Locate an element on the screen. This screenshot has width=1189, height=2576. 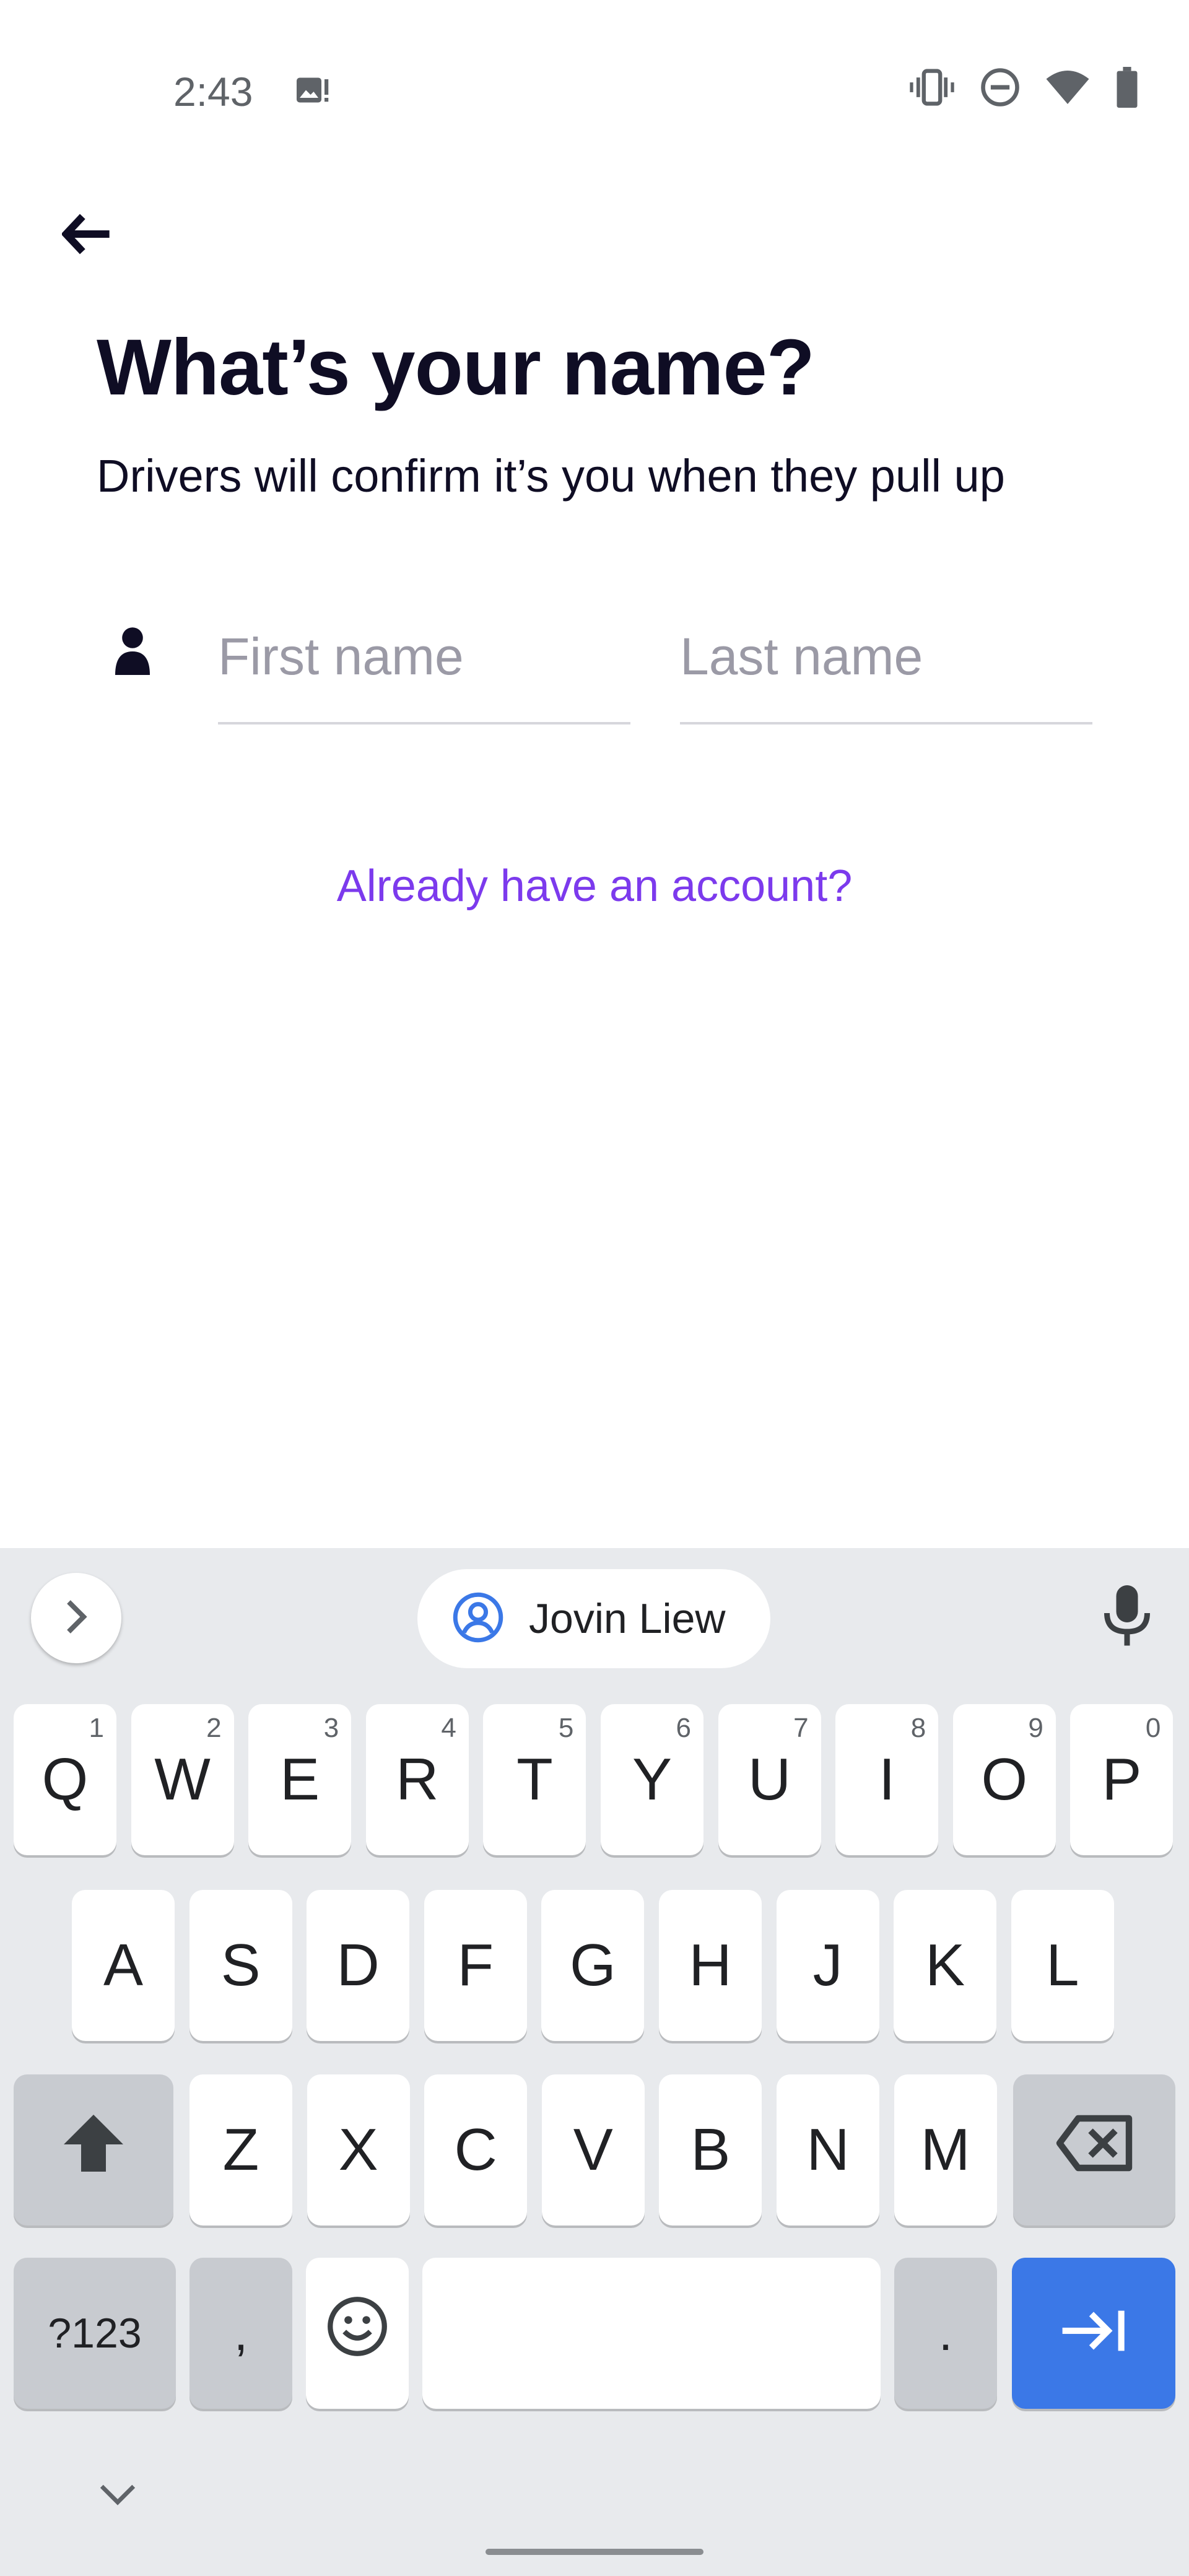
key-q: Q1 is located at coordinates (65, 1779).